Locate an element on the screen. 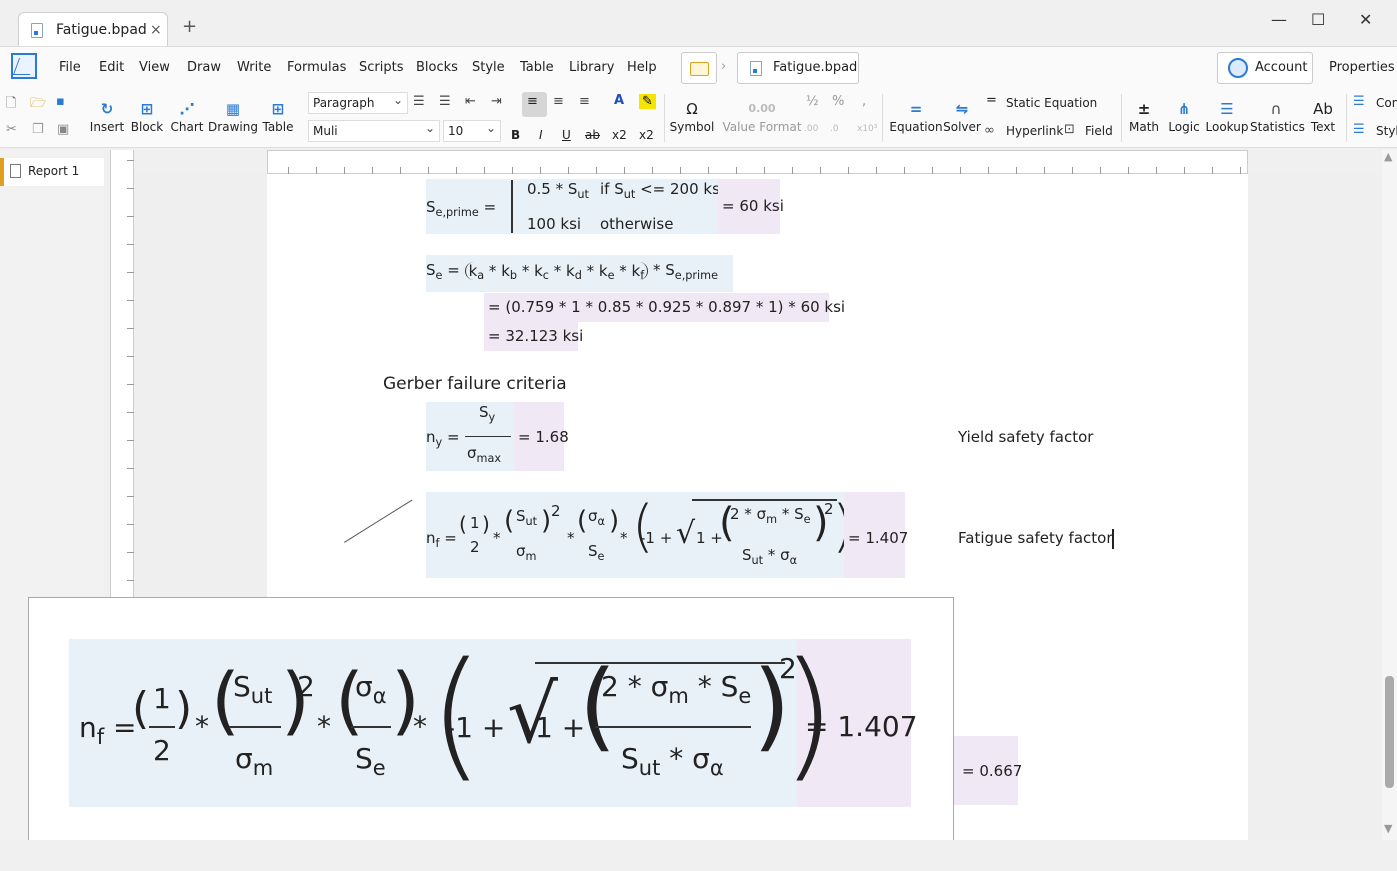  menu-table: Table is located at coordinates (537, 67).